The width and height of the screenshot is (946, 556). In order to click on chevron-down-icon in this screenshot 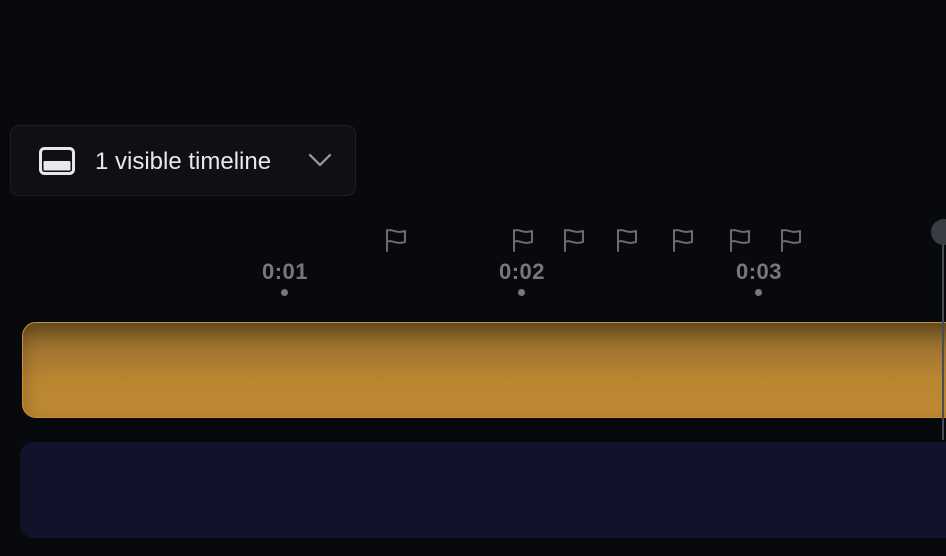, I will do `click(320, 160)`.